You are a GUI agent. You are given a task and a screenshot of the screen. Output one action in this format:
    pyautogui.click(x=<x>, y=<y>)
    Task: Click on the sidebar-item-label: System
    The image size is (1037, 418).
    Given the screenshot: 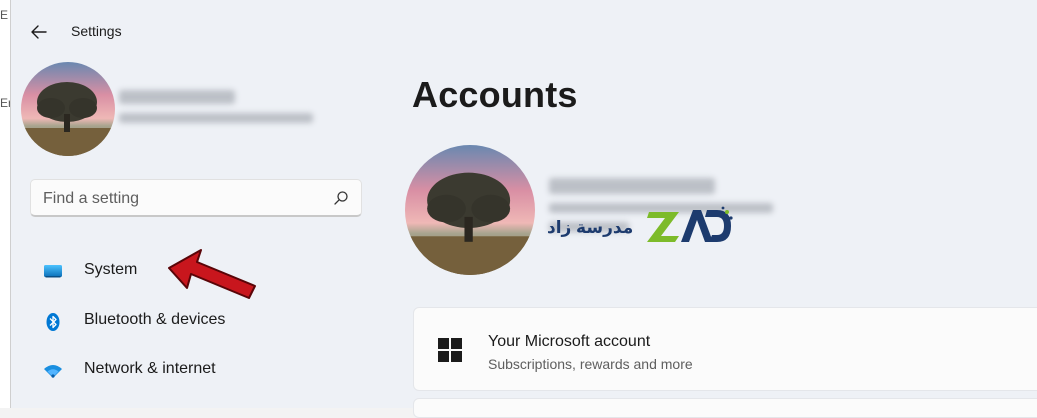 What is the action you would take?
    pyautogui.click(x=111, y=269)
    